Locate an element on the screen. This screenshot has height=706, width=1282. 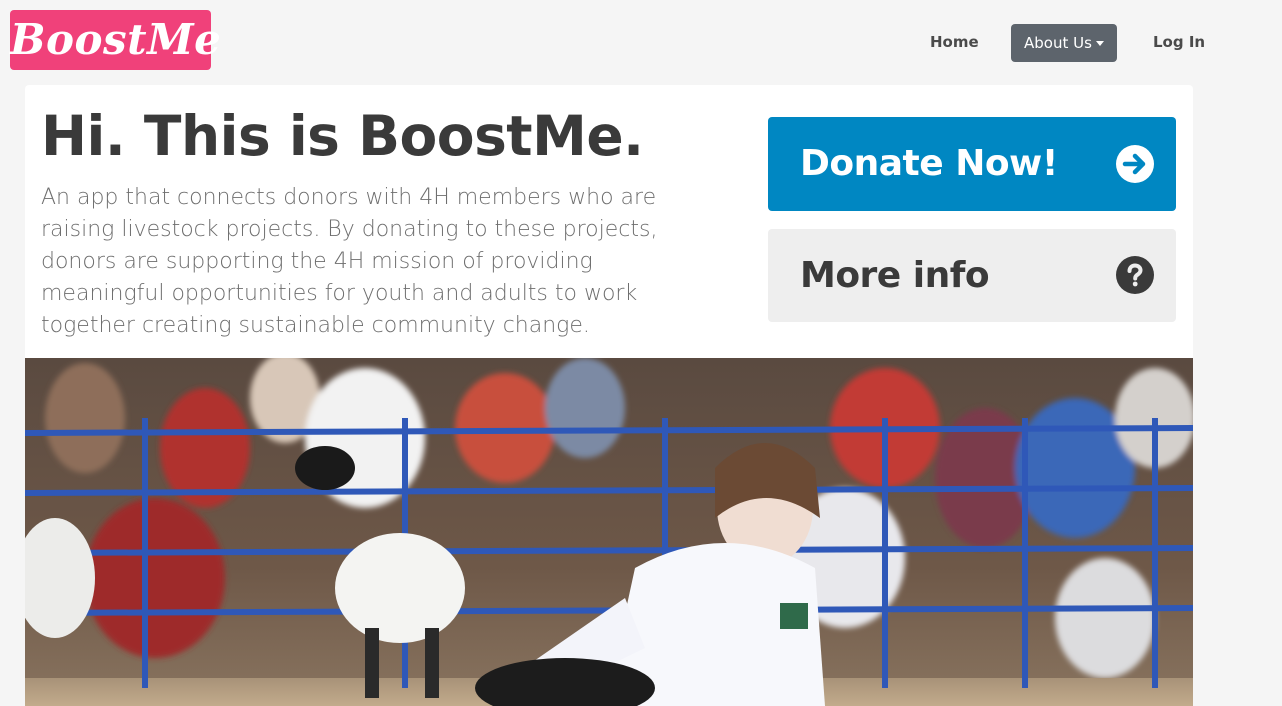
more-info-label: More info is located at coordinates (895, 275).